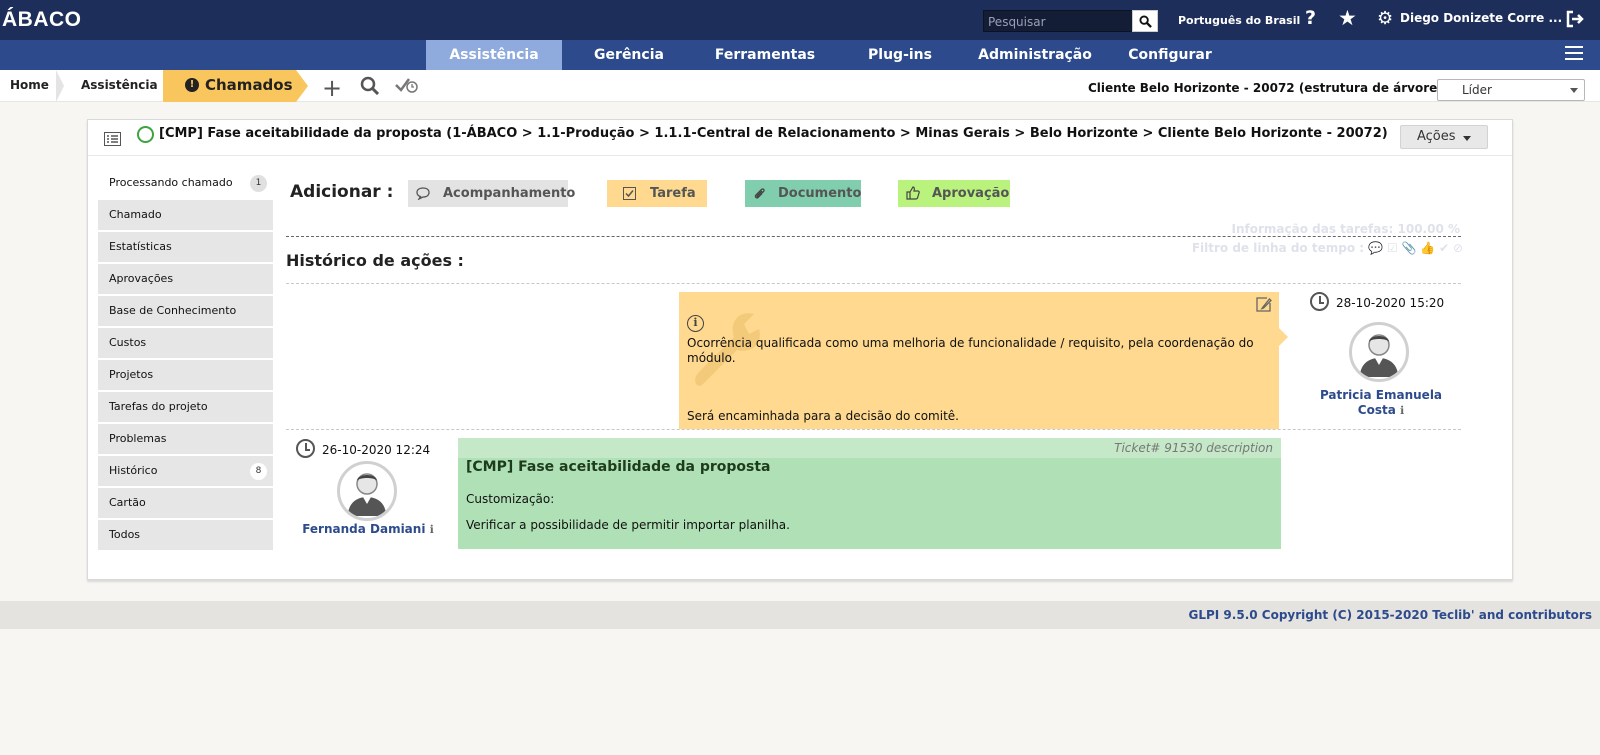 This screenshot has height=755, width=1600. What do you see at coordinates (1193, 448) in the screenshot?
I see `description-label: Ticket# 91530 description` at bounding box center [1193, 448].